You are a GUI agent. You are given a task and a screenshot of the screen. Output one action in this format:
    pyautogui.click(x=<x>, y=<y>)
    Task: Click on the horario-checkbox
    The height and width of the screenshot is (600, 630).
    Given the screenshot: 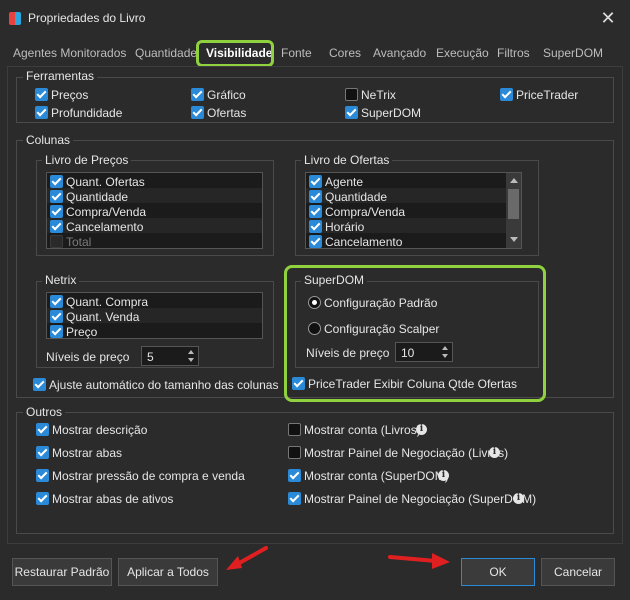 What is the action you would take?
    pyautogui.click(x=315, y=226)
    